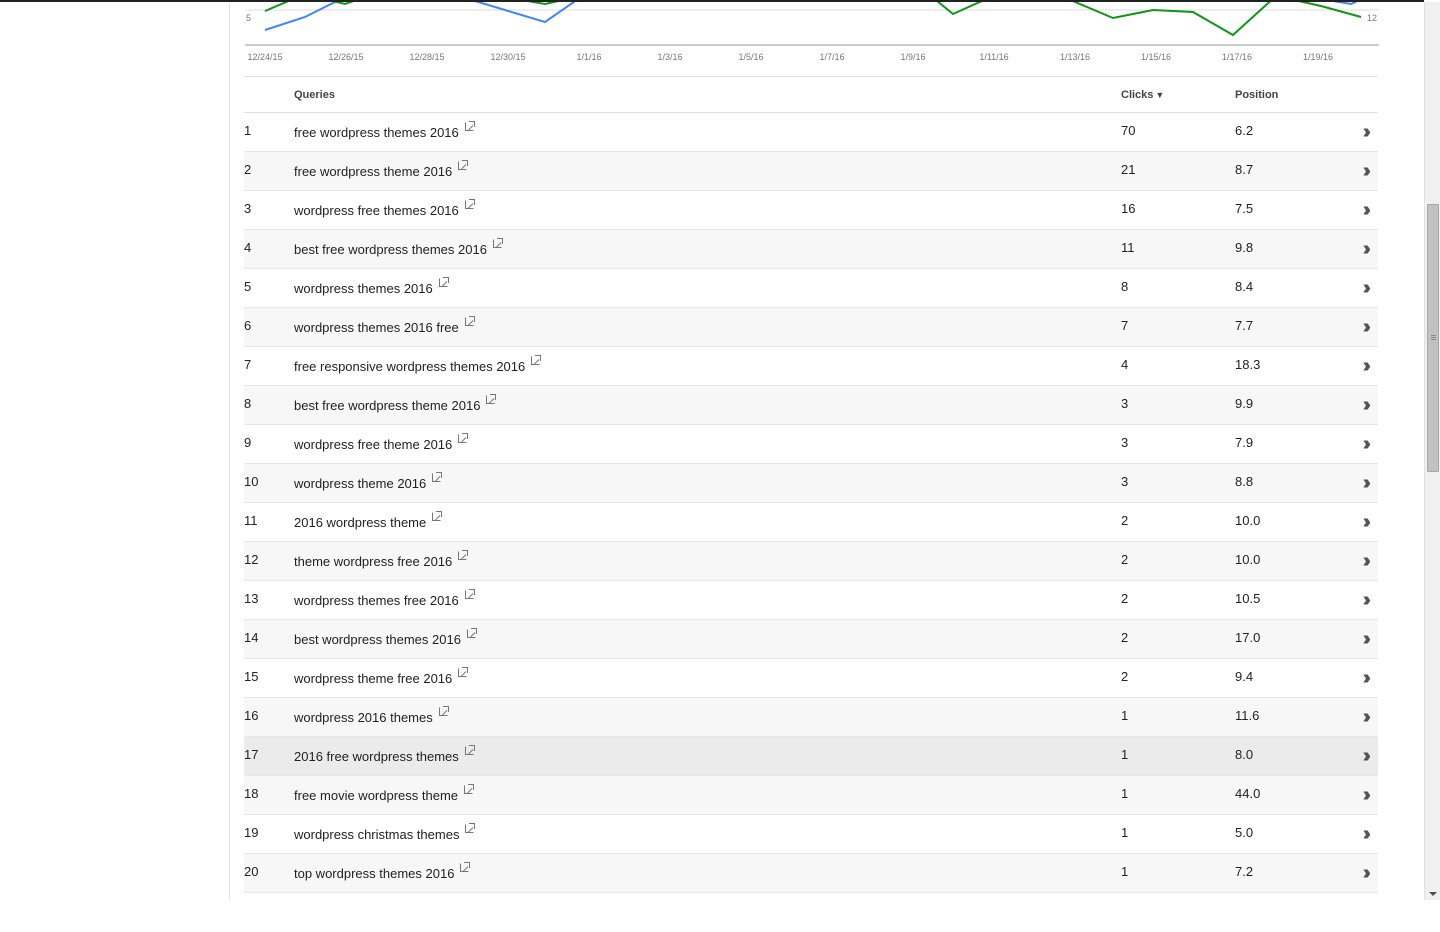  I want to click on query-text: free responsive wordpress themes 2016, so click(409, 366).